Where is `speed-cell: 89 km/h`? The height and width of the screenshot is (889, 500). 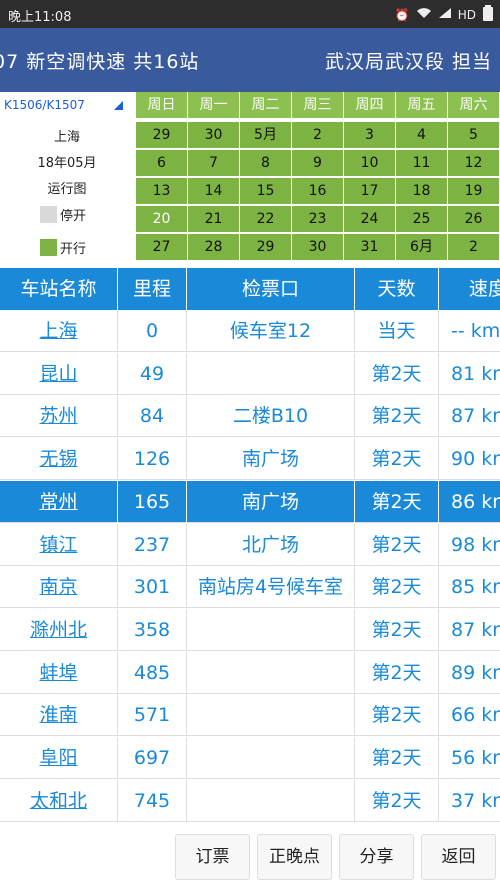
speed-cell: 89 km/h is located at coordinates (469, 673).